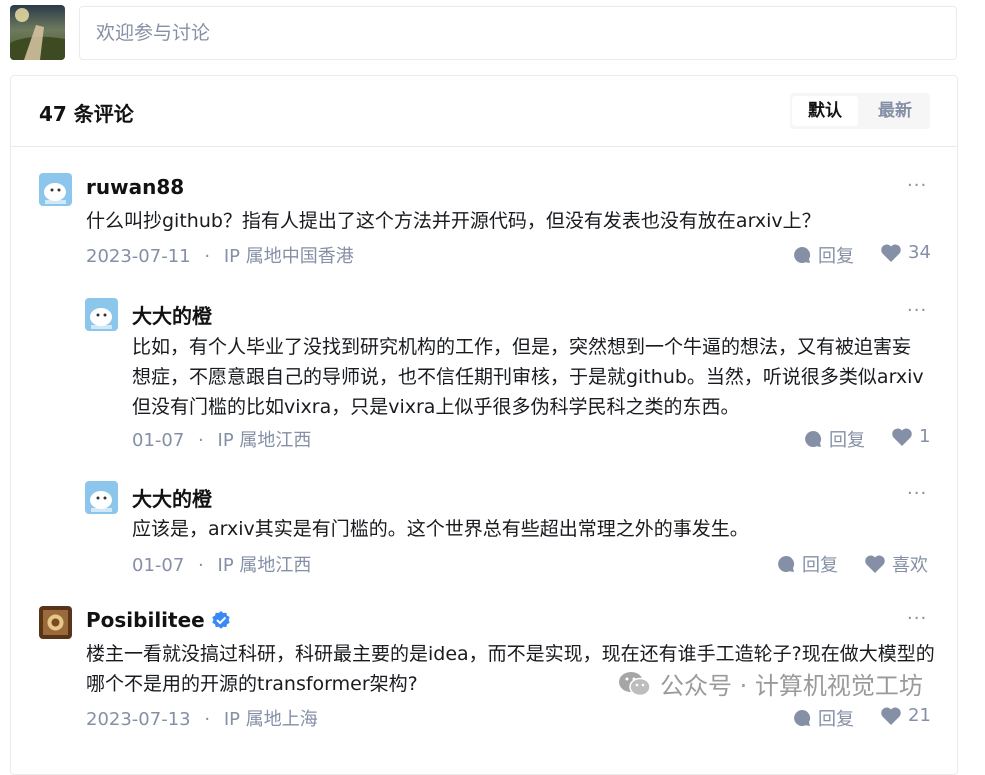 Image resolution: width=985 pixels, height=775 pixels. What do you see at coordinates (288, 256) in the screenshot?
I see `comment-ip: IP 属地中国香港` at bounding box center [288, 256].